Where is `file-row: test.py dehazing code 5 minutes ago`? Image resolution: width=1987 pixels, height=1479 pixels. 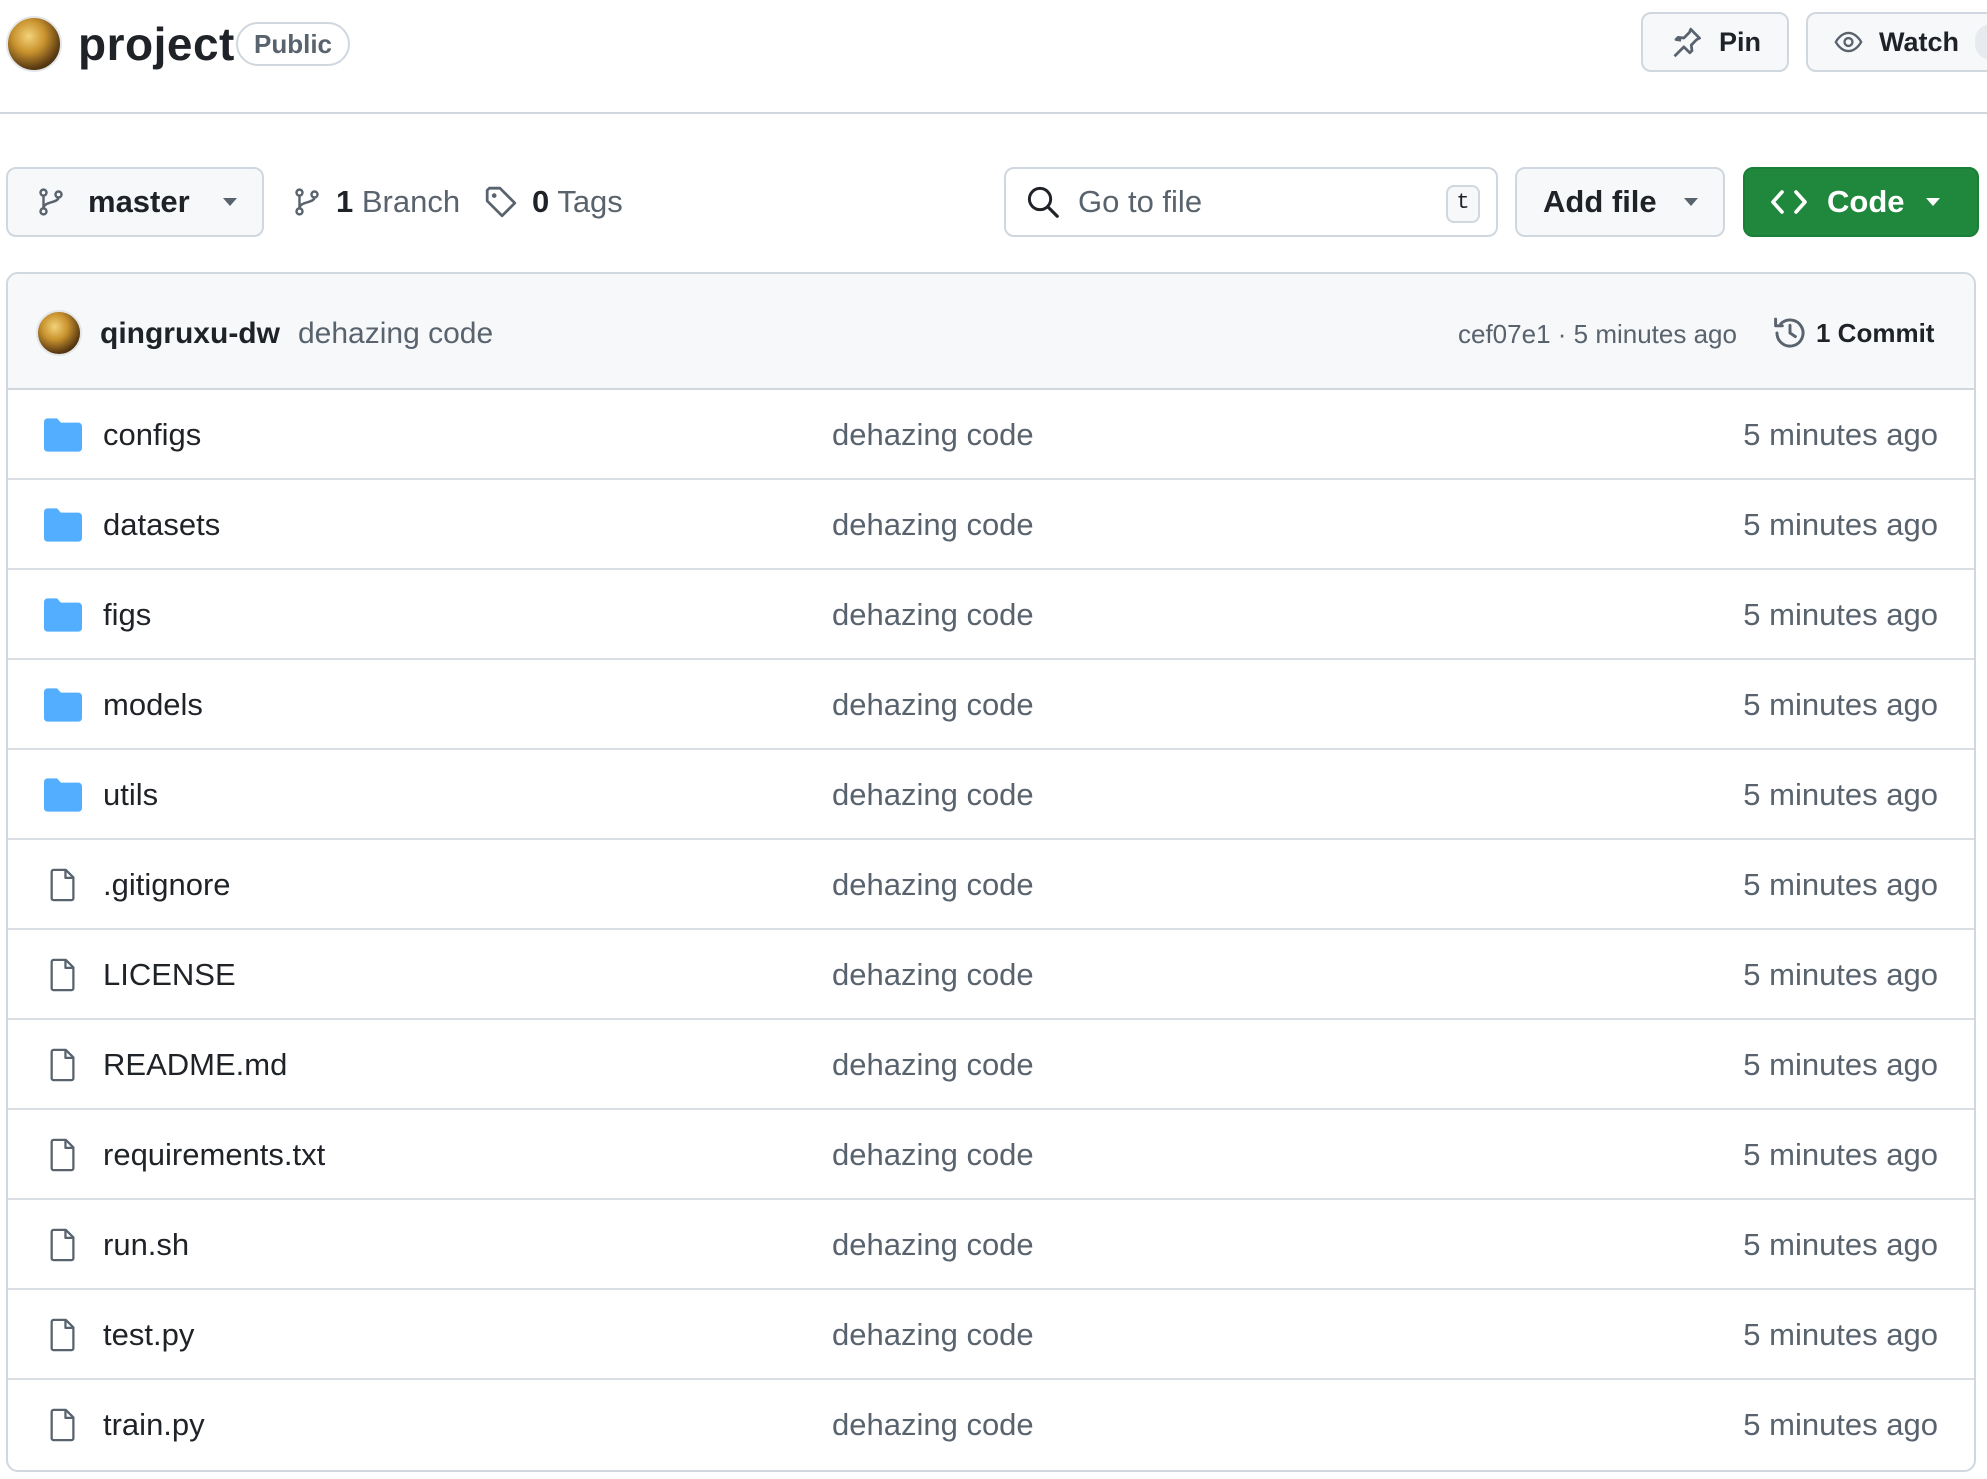 file-row: test.py dehazing code 5 minutes ago is located at coordinates (991, 1335).